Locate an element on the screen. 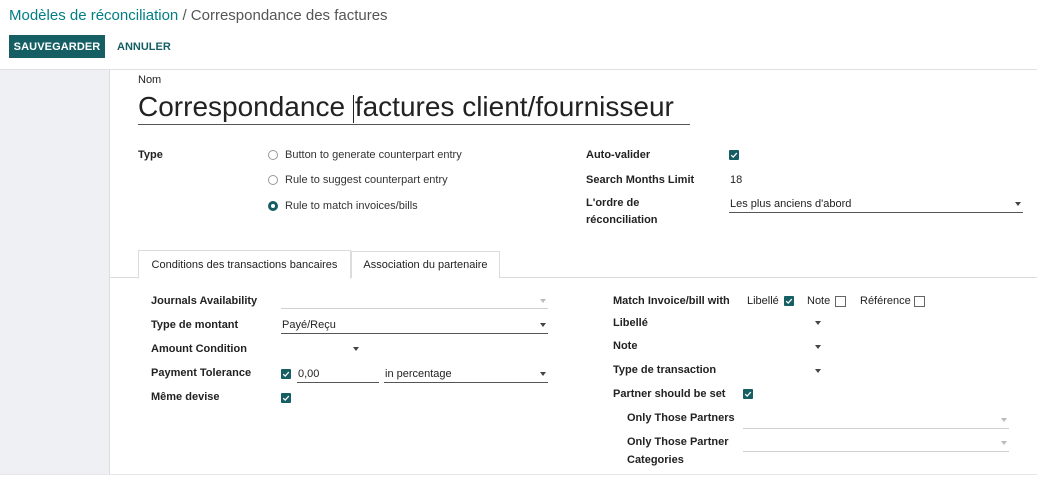  type-option-suggest: Rule to suggest counterpart entry is located at coordinates (358, 180).